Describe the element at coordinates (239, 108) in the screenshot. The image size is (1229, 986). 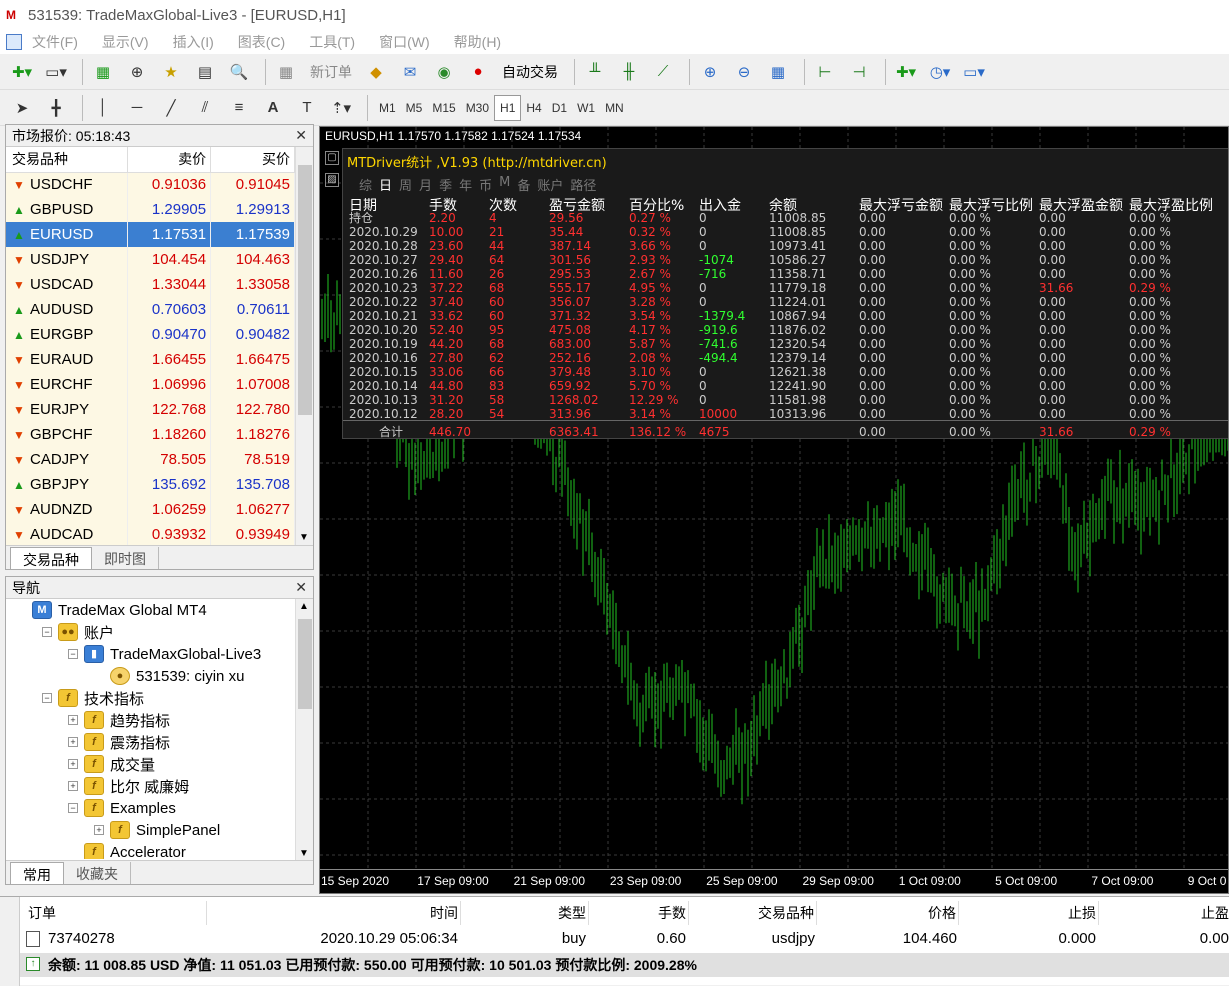
I see `fibonacci-icon: ≡` at that location.